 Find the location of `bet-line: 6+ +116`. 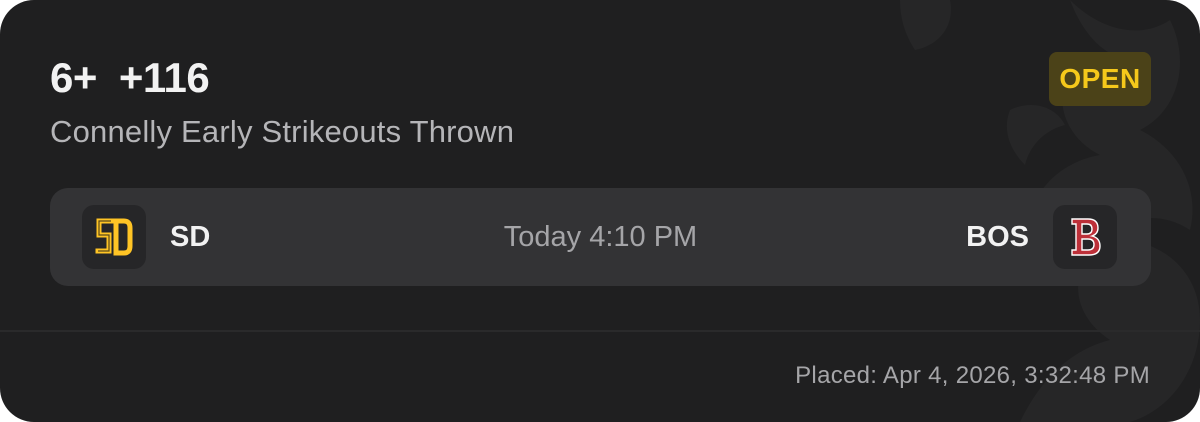

bet-line: 6+ +116 is located at coordinates (130, 78).